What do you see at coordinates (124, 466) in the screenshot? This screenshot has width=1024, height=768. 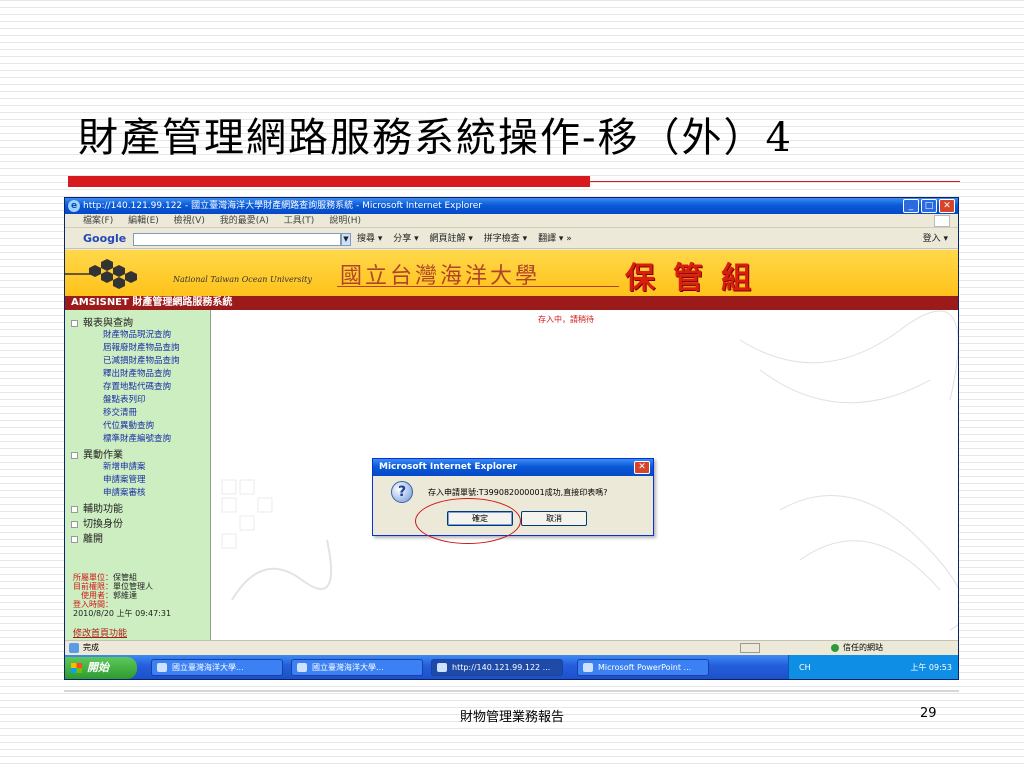 I see `sidebar-link: 新增申請案` at bounding box center [124, 466].